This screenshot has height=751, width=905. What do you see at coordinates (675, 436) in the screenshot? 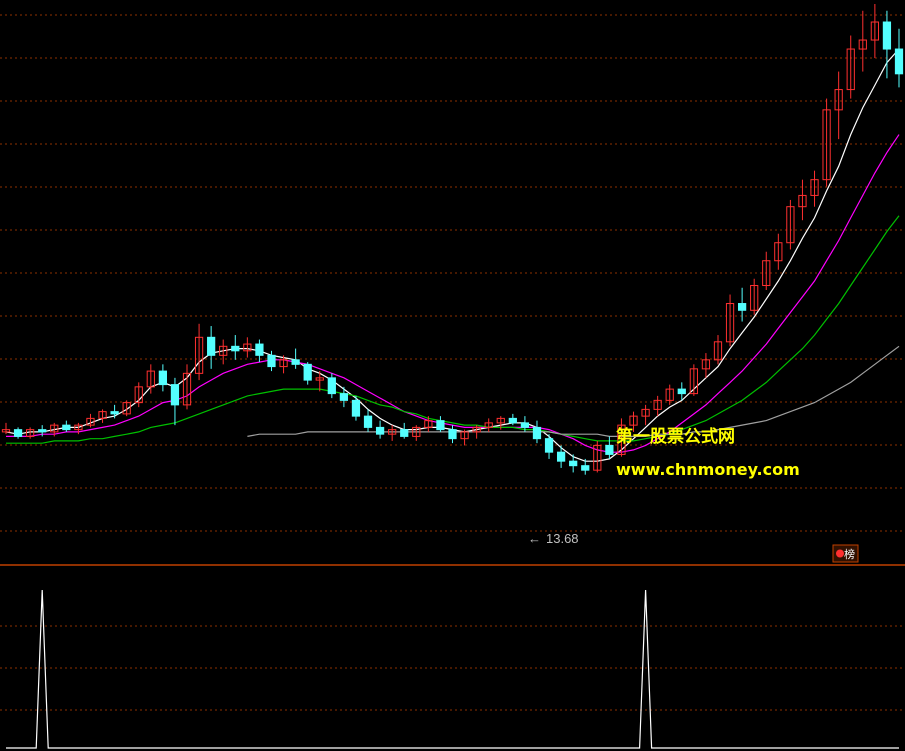
I see `watermark-title: 第一股票公式网` at bounding box center [675, 436].